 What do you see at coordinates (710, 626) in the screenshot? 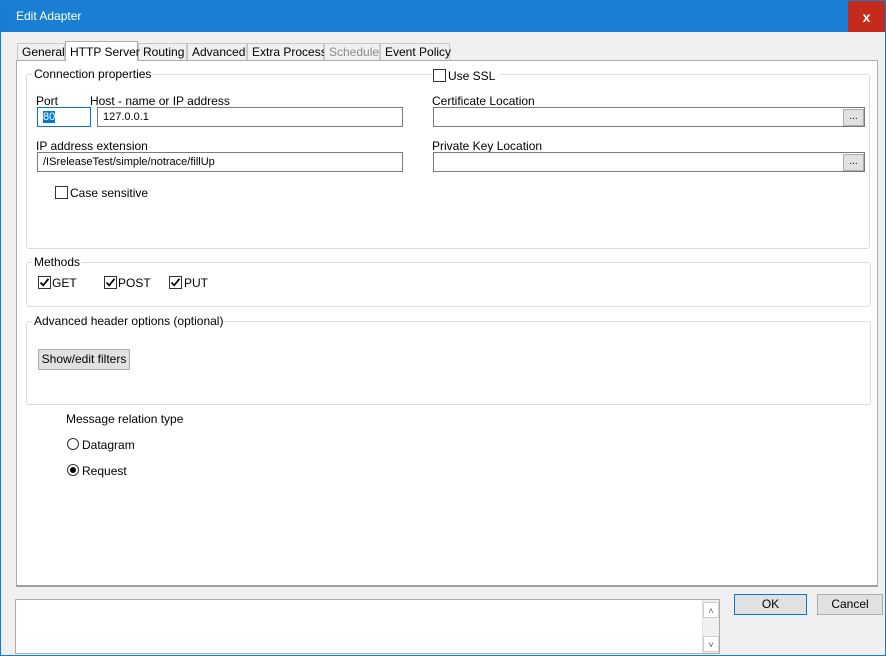
I see `vertical-scrollbar: ˄ ˅` at bounding box center [710, 626].